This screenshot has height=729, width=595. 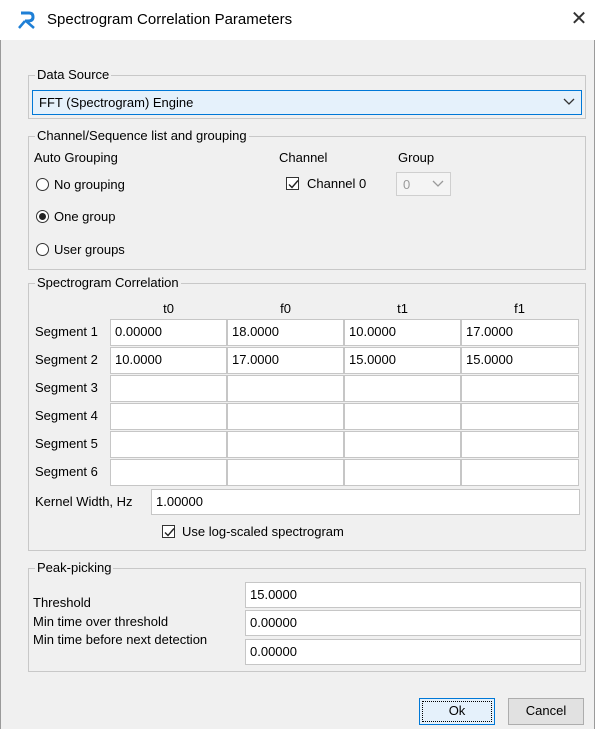 What do you see at coordinates (402, 360) in the screenshot?
I see `segment-2-t1: 15.0000` at bounding box center [402, 360].